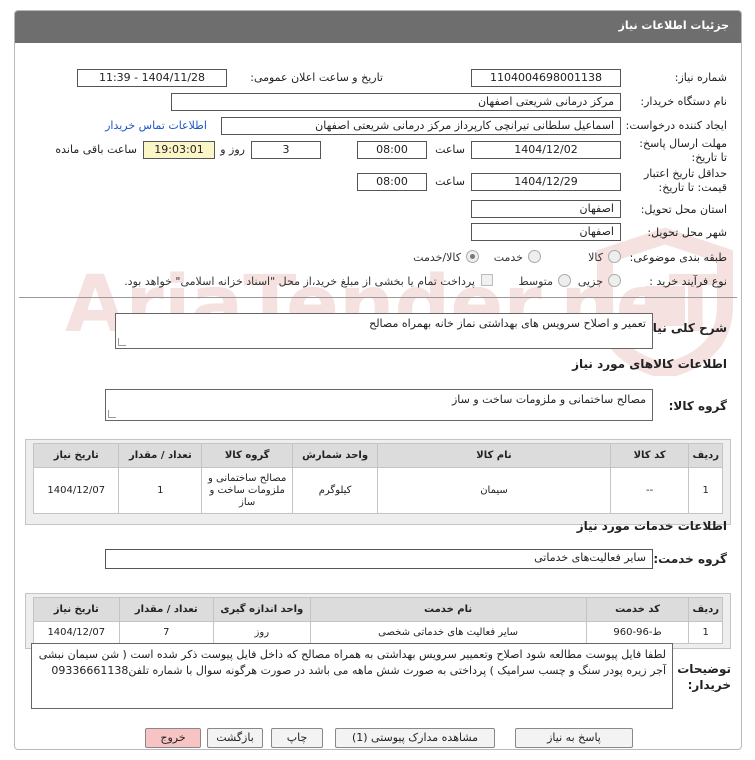 This screenshot has height=760, width=755. I want to click on remaining-time-label: ساعت باقی مانده, so click(96, 149).